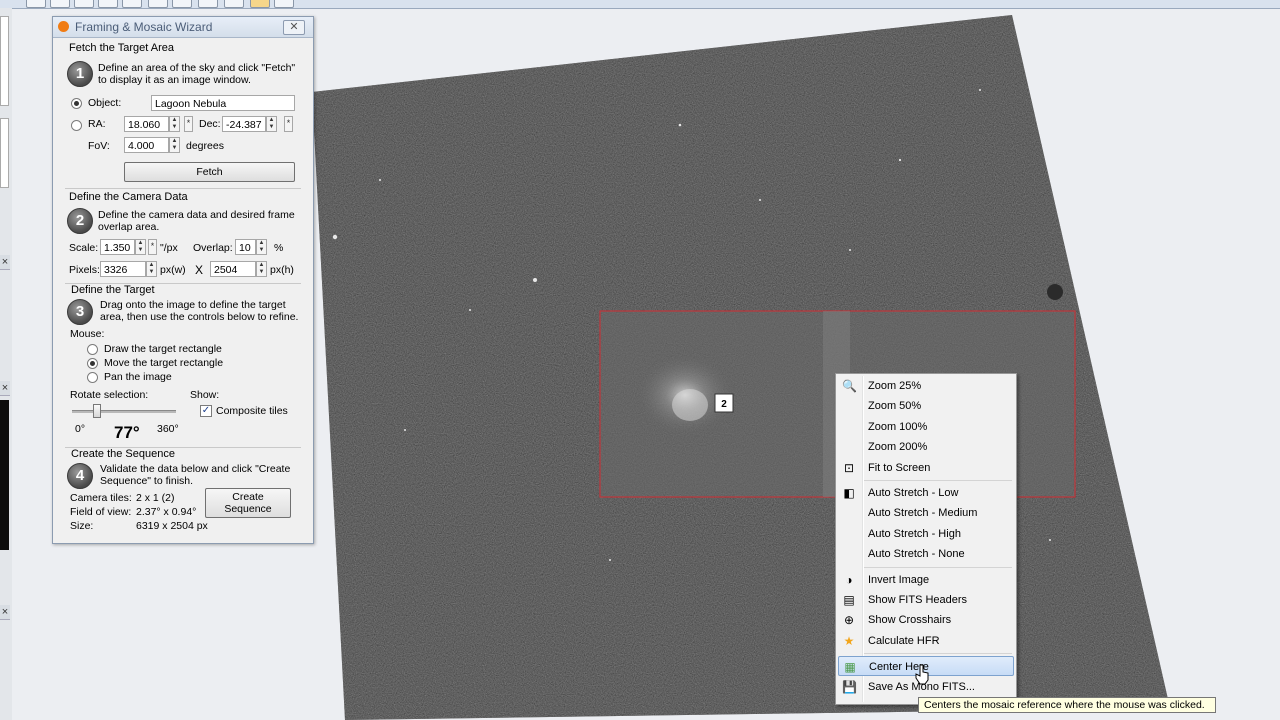 This screenshot has width=1280, height=720. Describe the element at coordinates (918, 600) in the screenshot. I see `menu-item-label: Show FITS Headers` at that location.